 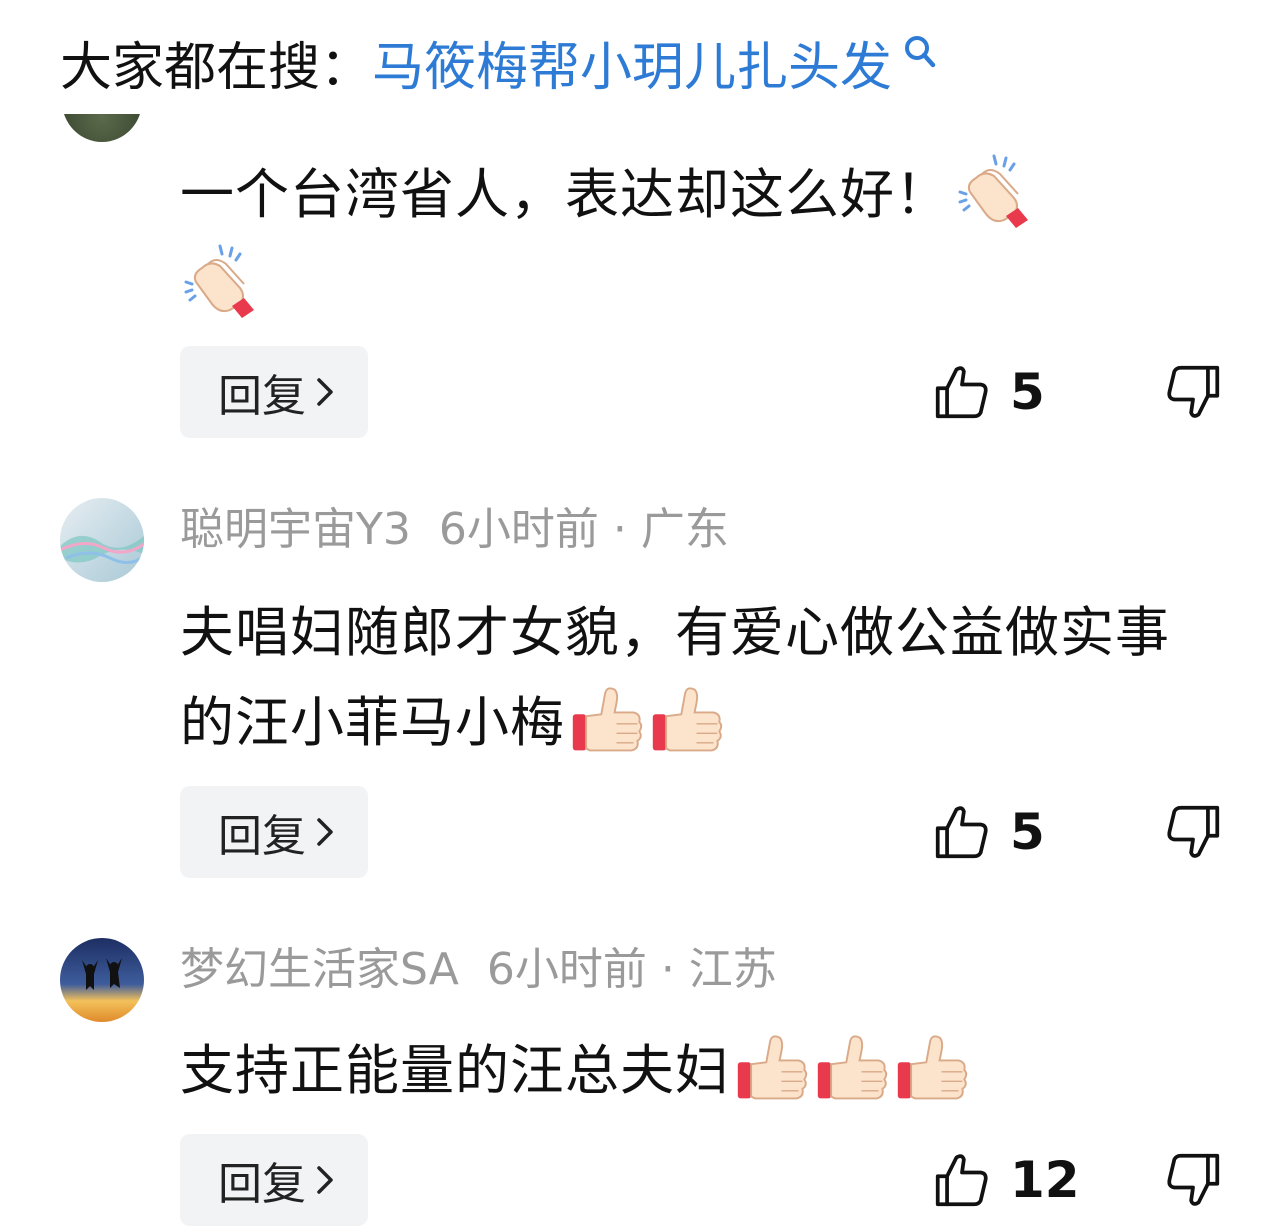 I want to click on search-suggestion-term: 马筱梅帮小玥儿扎头发, so click(x=632, y=68).